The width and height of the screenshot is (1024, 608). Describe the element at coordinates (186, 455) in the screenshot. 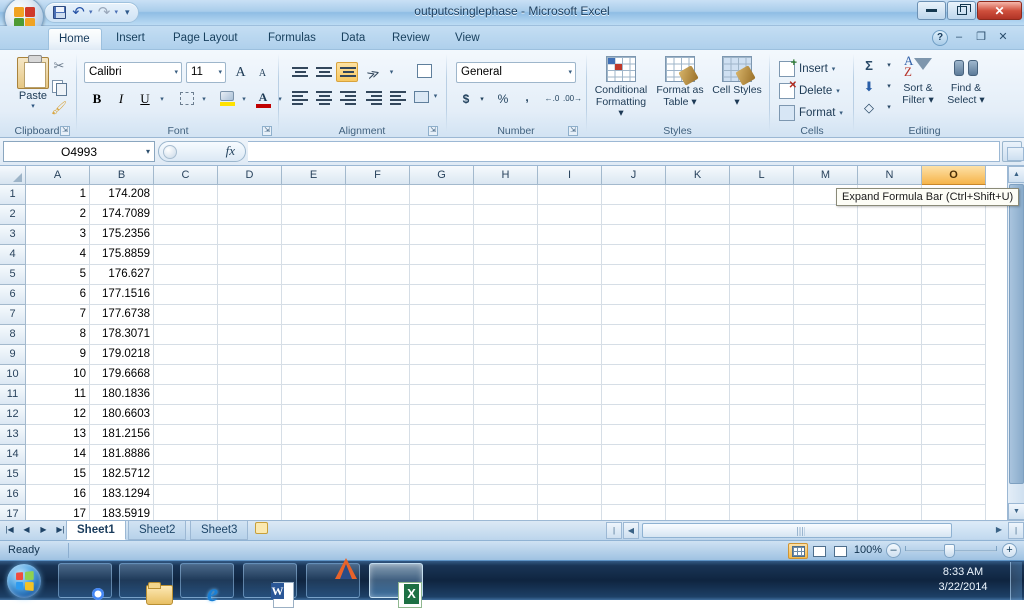

I see `cell-C14` at that location.